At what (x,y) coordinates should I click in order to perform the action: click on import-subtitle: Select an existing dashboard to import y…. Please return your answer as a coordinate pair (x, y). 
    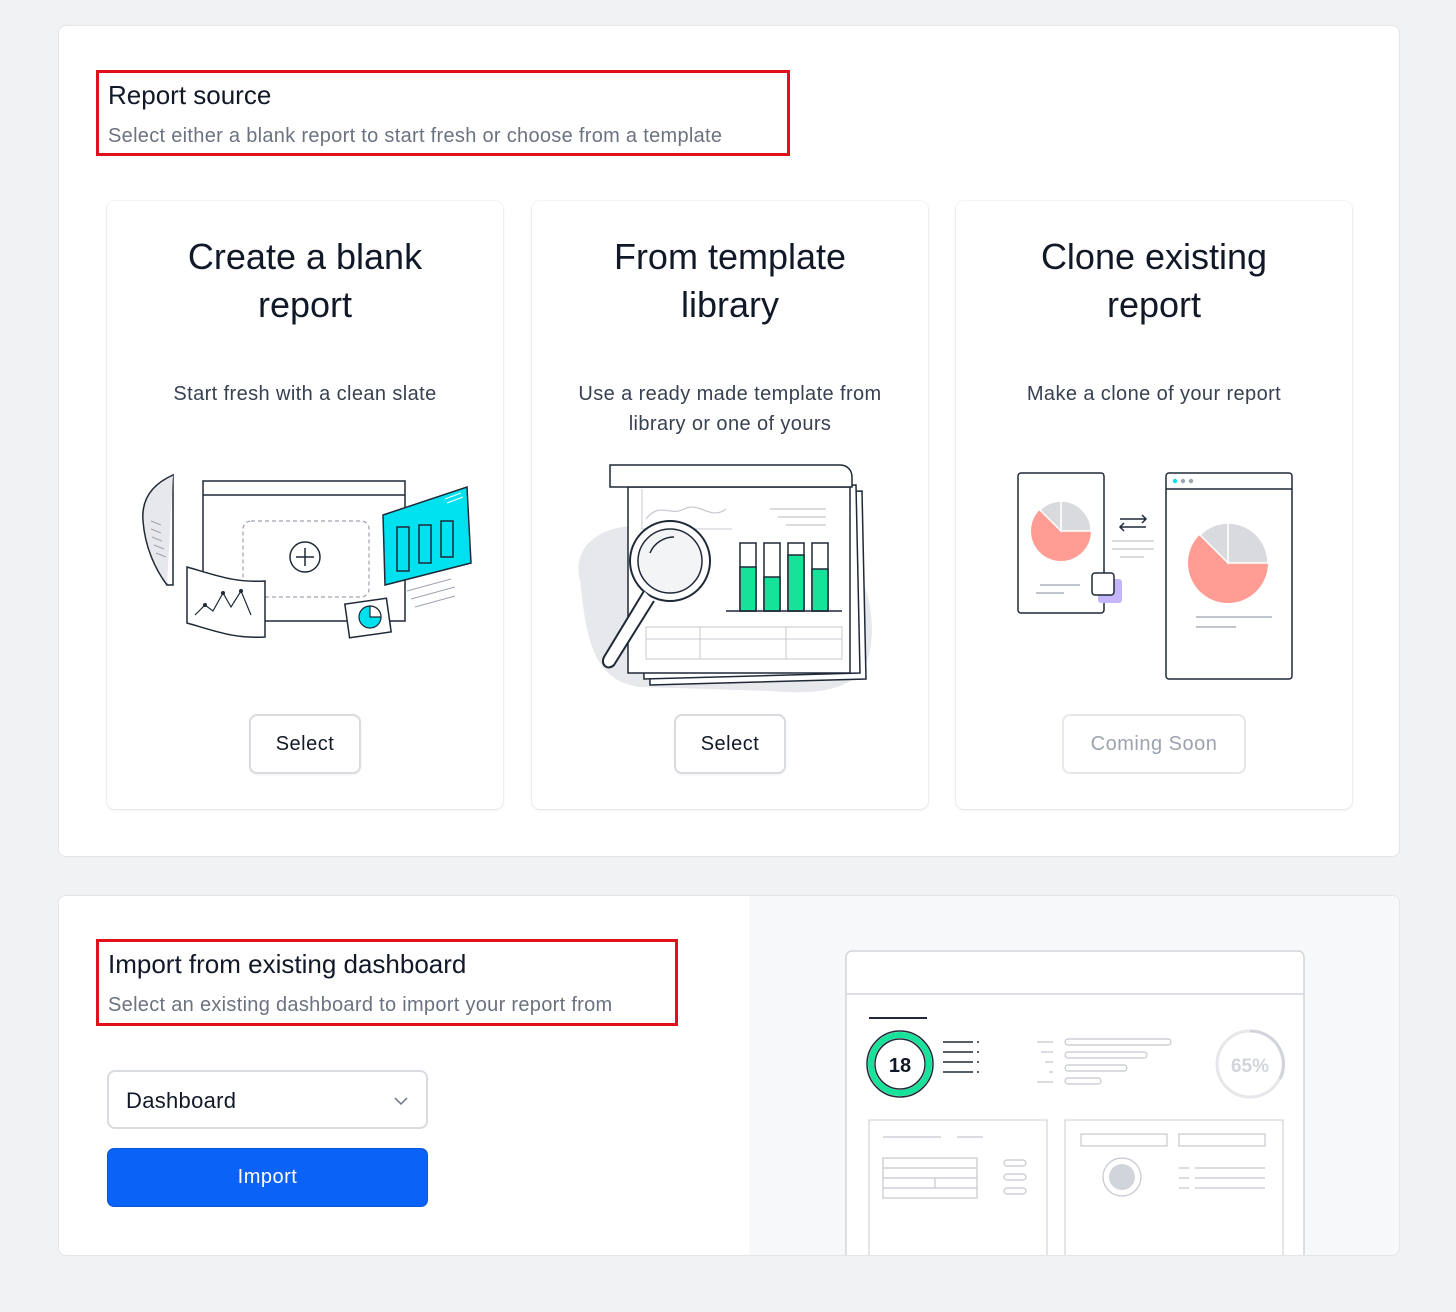
    Looking at the image, I should click on (360, 1005).